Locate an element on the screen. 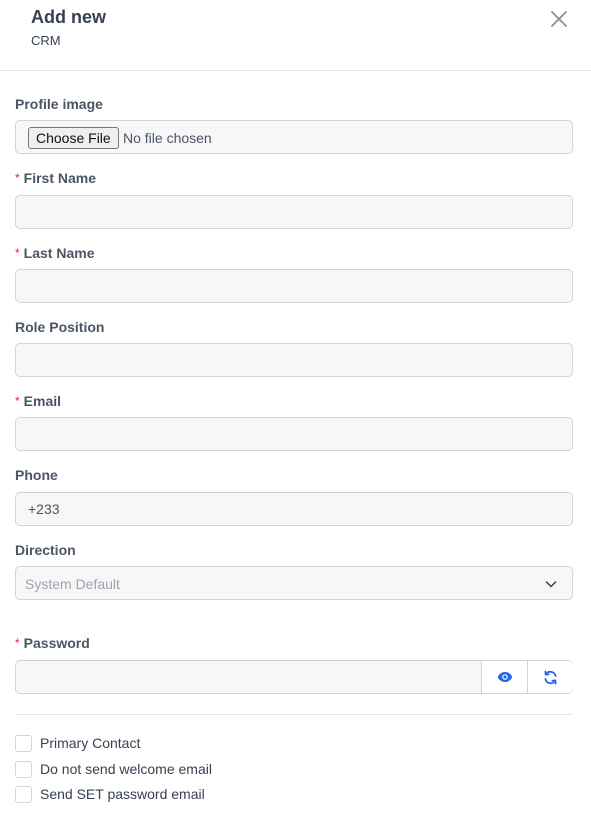  form-divider is located at coordinates (294, 714).